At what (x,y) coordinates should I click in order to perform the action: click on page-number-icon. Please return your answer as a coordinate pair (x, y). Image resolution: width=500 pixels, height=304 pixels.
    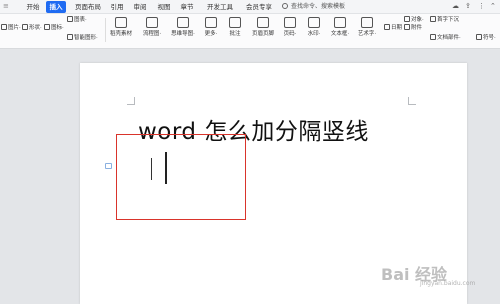
    Looking at the image, I should click on (290, 22).